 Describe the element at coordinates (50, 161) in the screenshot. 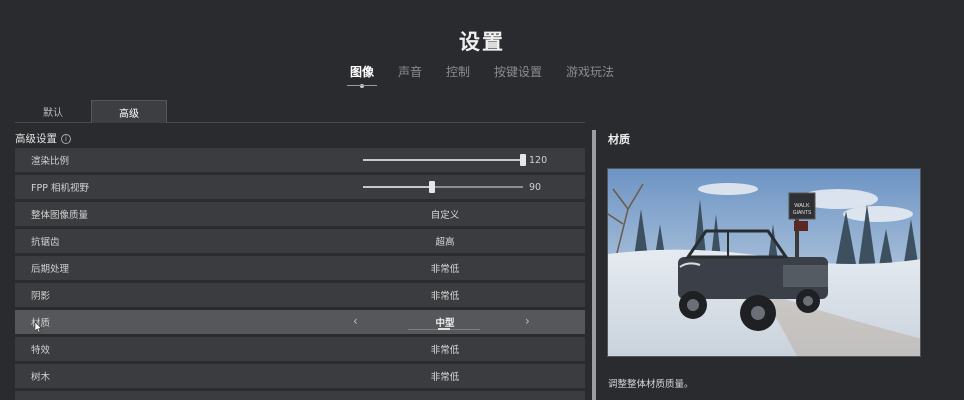

I see `render-scale-label: 渲染比例` at that location.